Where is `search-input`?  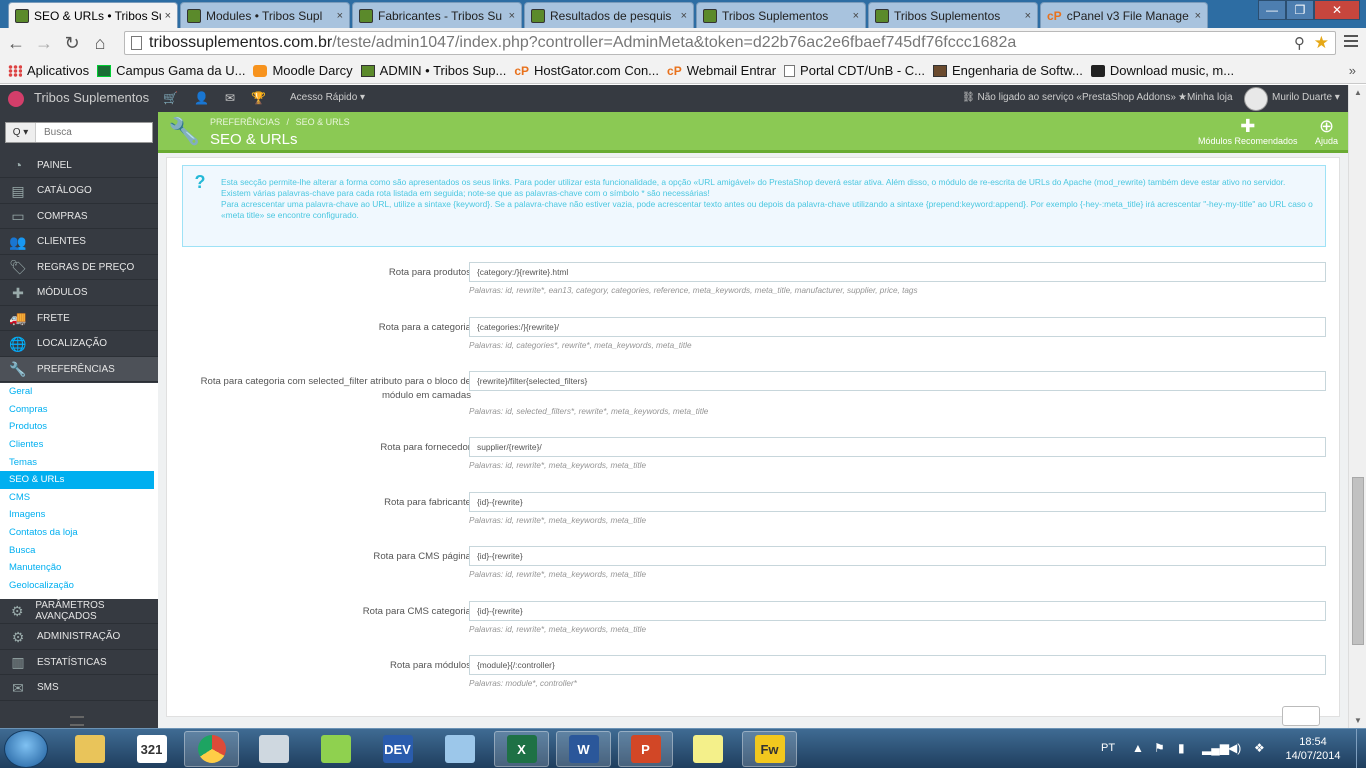 search-input is located at coordinates (92, 132).